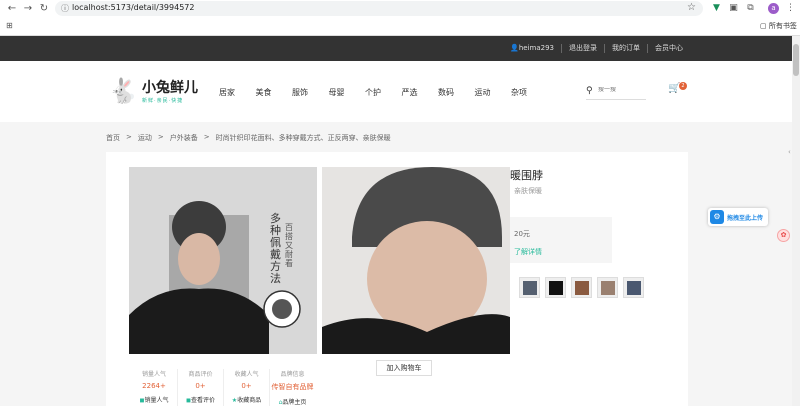 This screenshot has width=800, height=406. What do you see at coordinates (589, 91) in the screenshot?
I see `search-icon: ⚲` at bounding box center [589, 91].